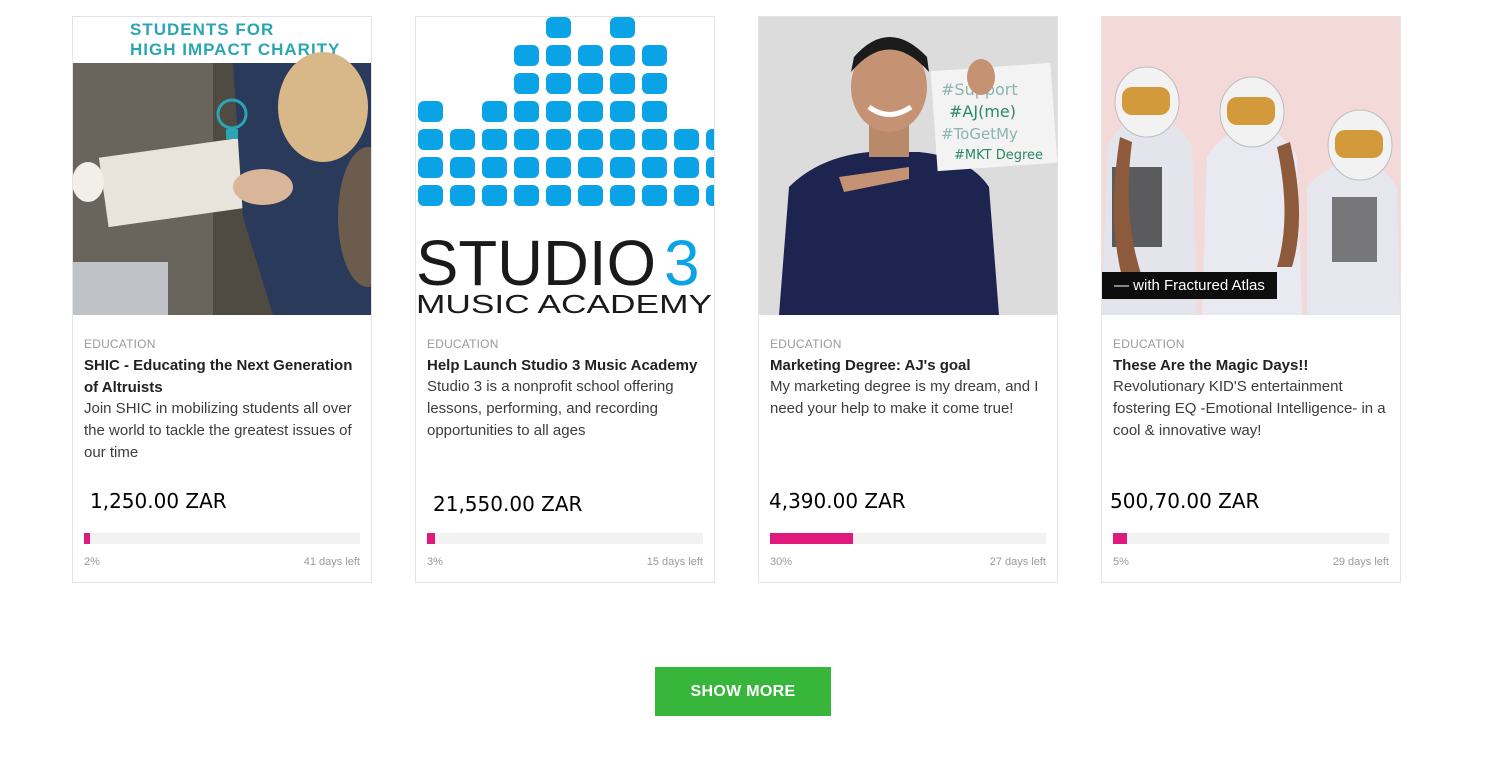  Describe the element at coordinates (1189, 285) in the screenshot. I see `partner-badge: — with Fractured Atlas` at that location.